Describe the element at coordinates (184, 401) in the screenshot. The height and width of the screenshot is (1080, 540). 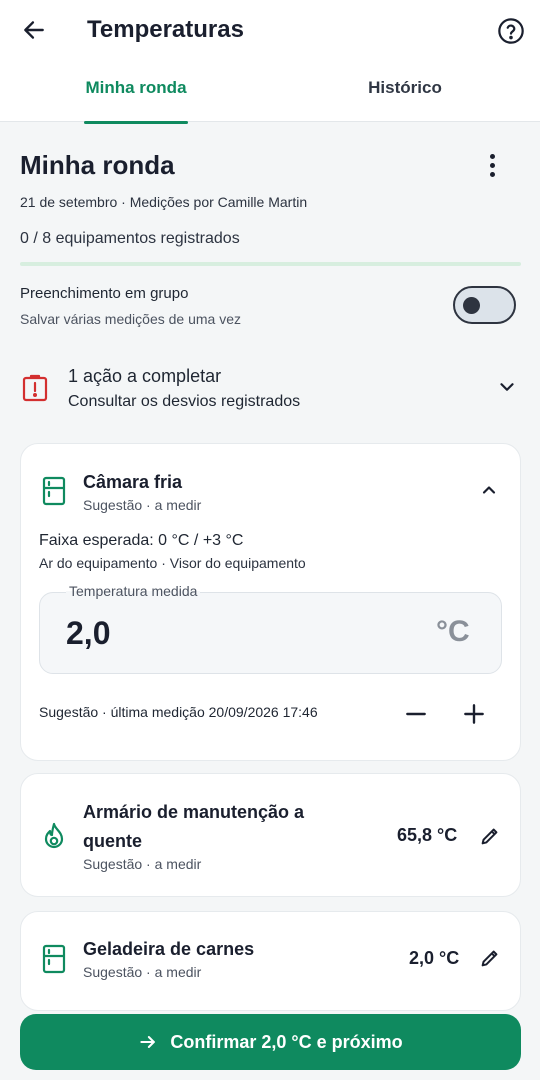
I see `pending-action-subtitle: Consultar os desvios registrados` at that location.